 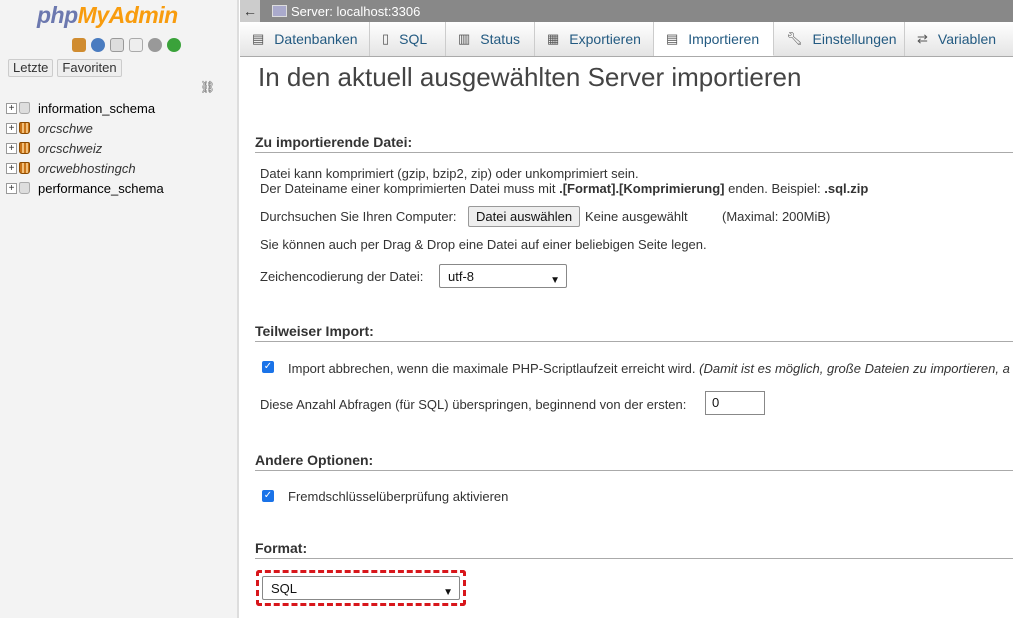 What do you see at coordinates (316, 39) in the screenshot?
I see `tab-label: Datenbanken` at bounding box center [316, 39].